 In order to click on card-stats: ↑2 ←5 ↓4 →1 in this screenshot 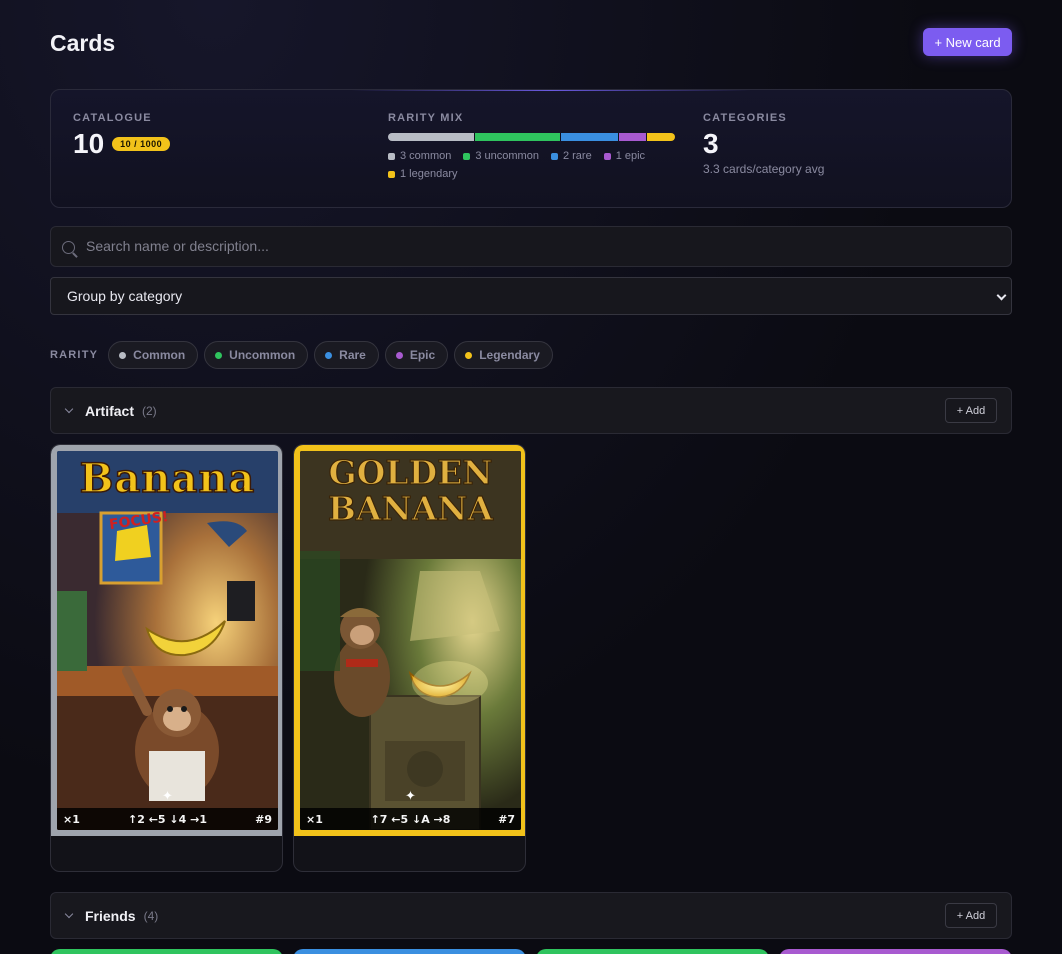, I will do `click(167, 819)`.